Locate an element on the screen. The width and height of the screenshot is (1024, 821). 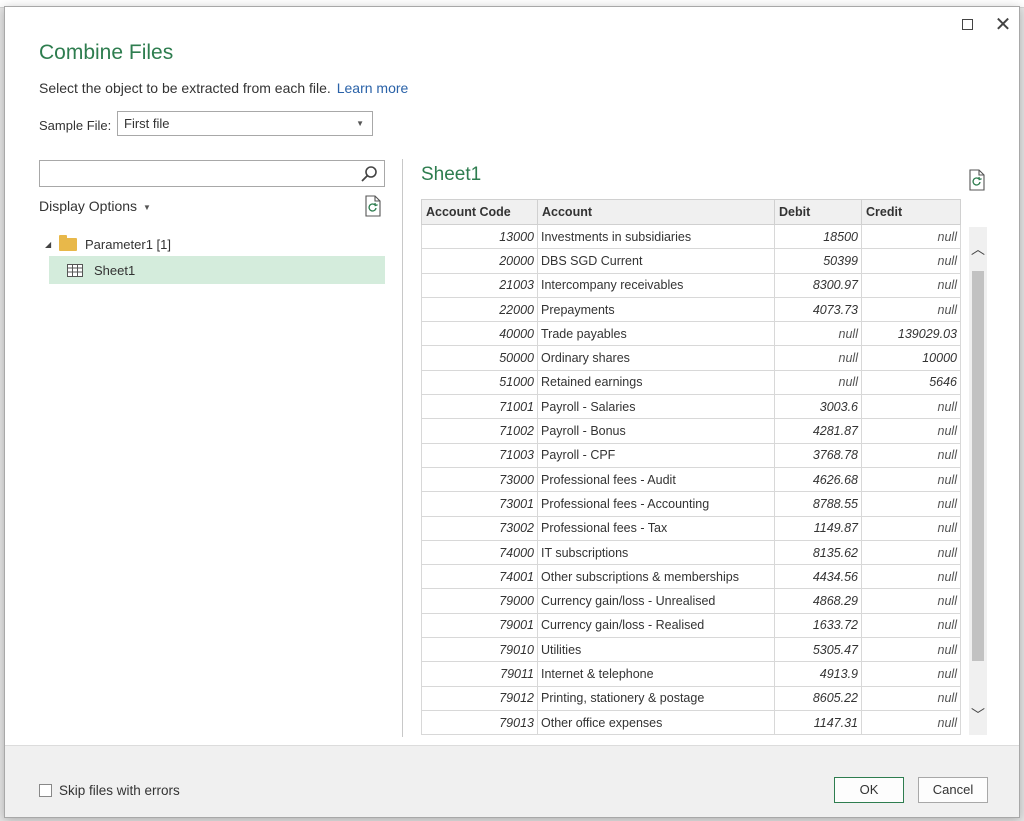
credit-cell: 139029.03 is located at coordinates (911, 334).